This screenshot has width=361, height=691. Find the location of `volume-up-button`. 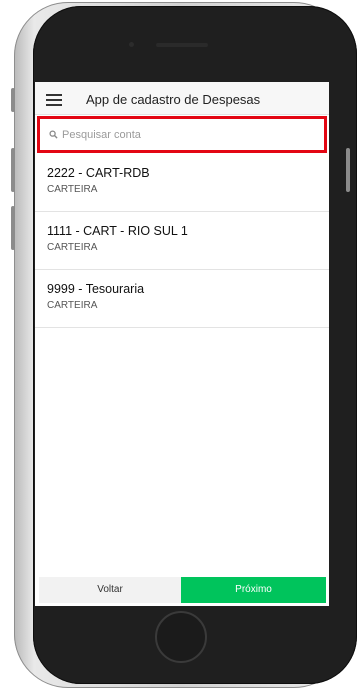

volume-up-button is located at coordinates (13, 170).